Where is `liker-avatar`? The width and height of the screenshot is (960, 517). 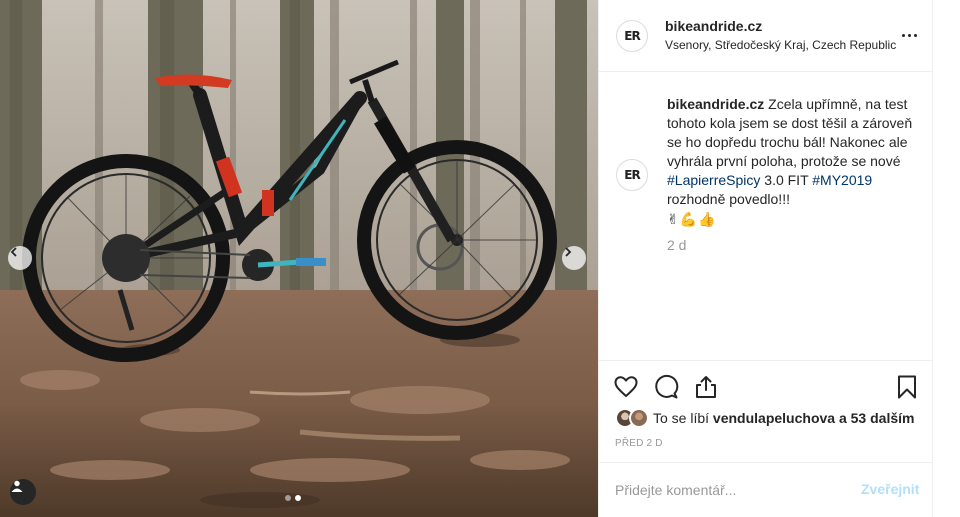
liker-avatar is located at coordinates (639, 418).